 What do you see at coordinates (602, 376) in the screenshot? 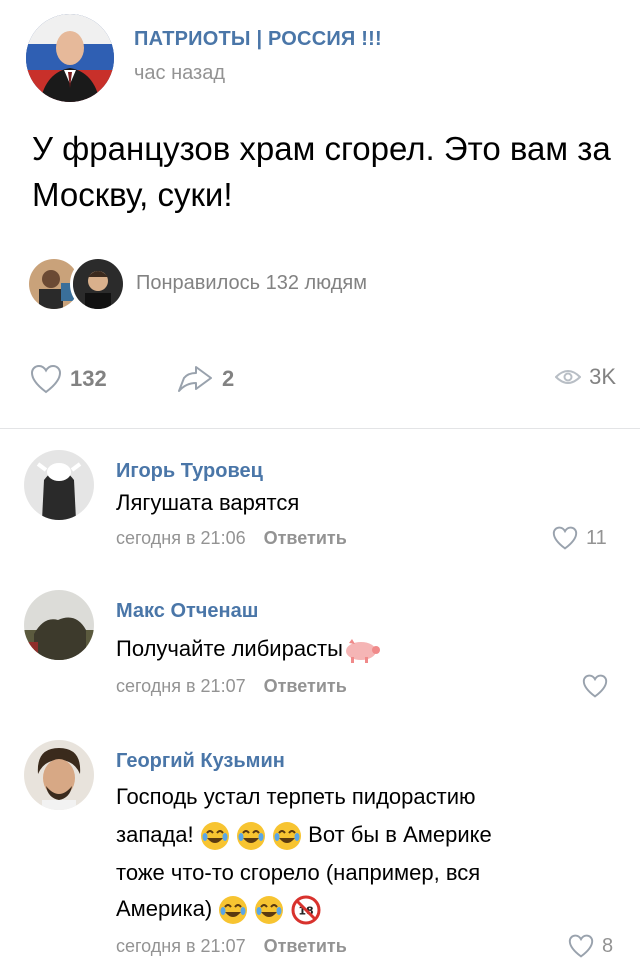
I see `views-count: 3K` at bounding box center [602, 376].